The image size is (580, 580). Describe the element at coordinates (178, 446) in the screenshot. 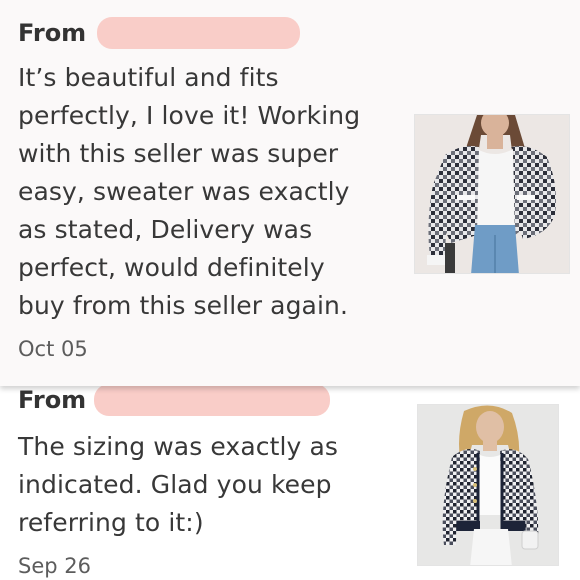

I see `review-line: The sizing was exactly as` at that location.